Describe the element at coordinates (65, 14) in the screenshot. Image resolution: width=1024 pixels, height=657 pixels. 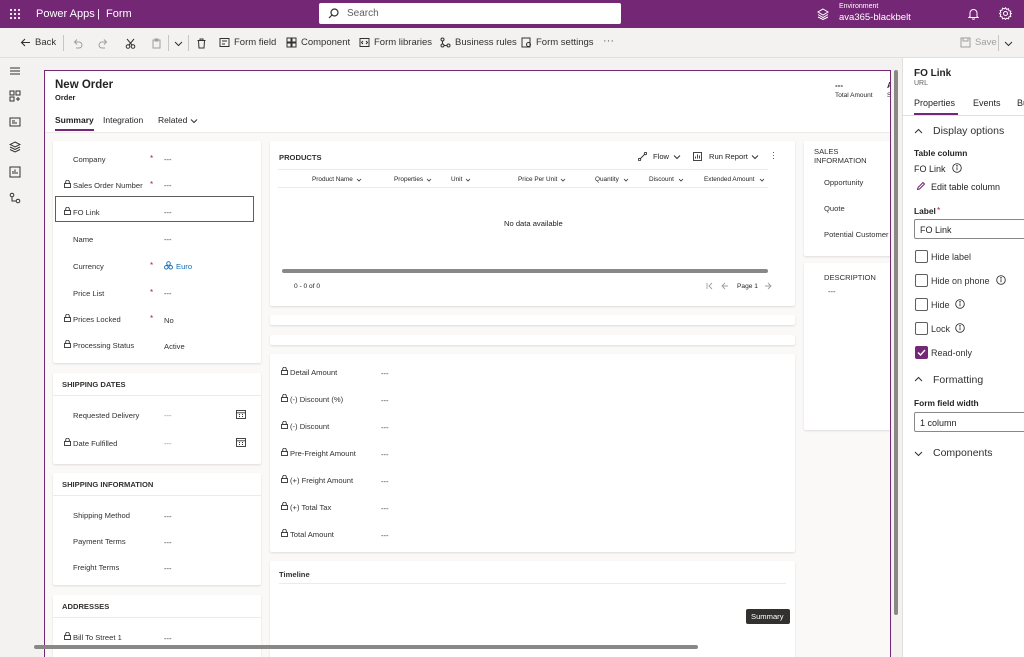
I see `app-name: Power Apps` at that location.